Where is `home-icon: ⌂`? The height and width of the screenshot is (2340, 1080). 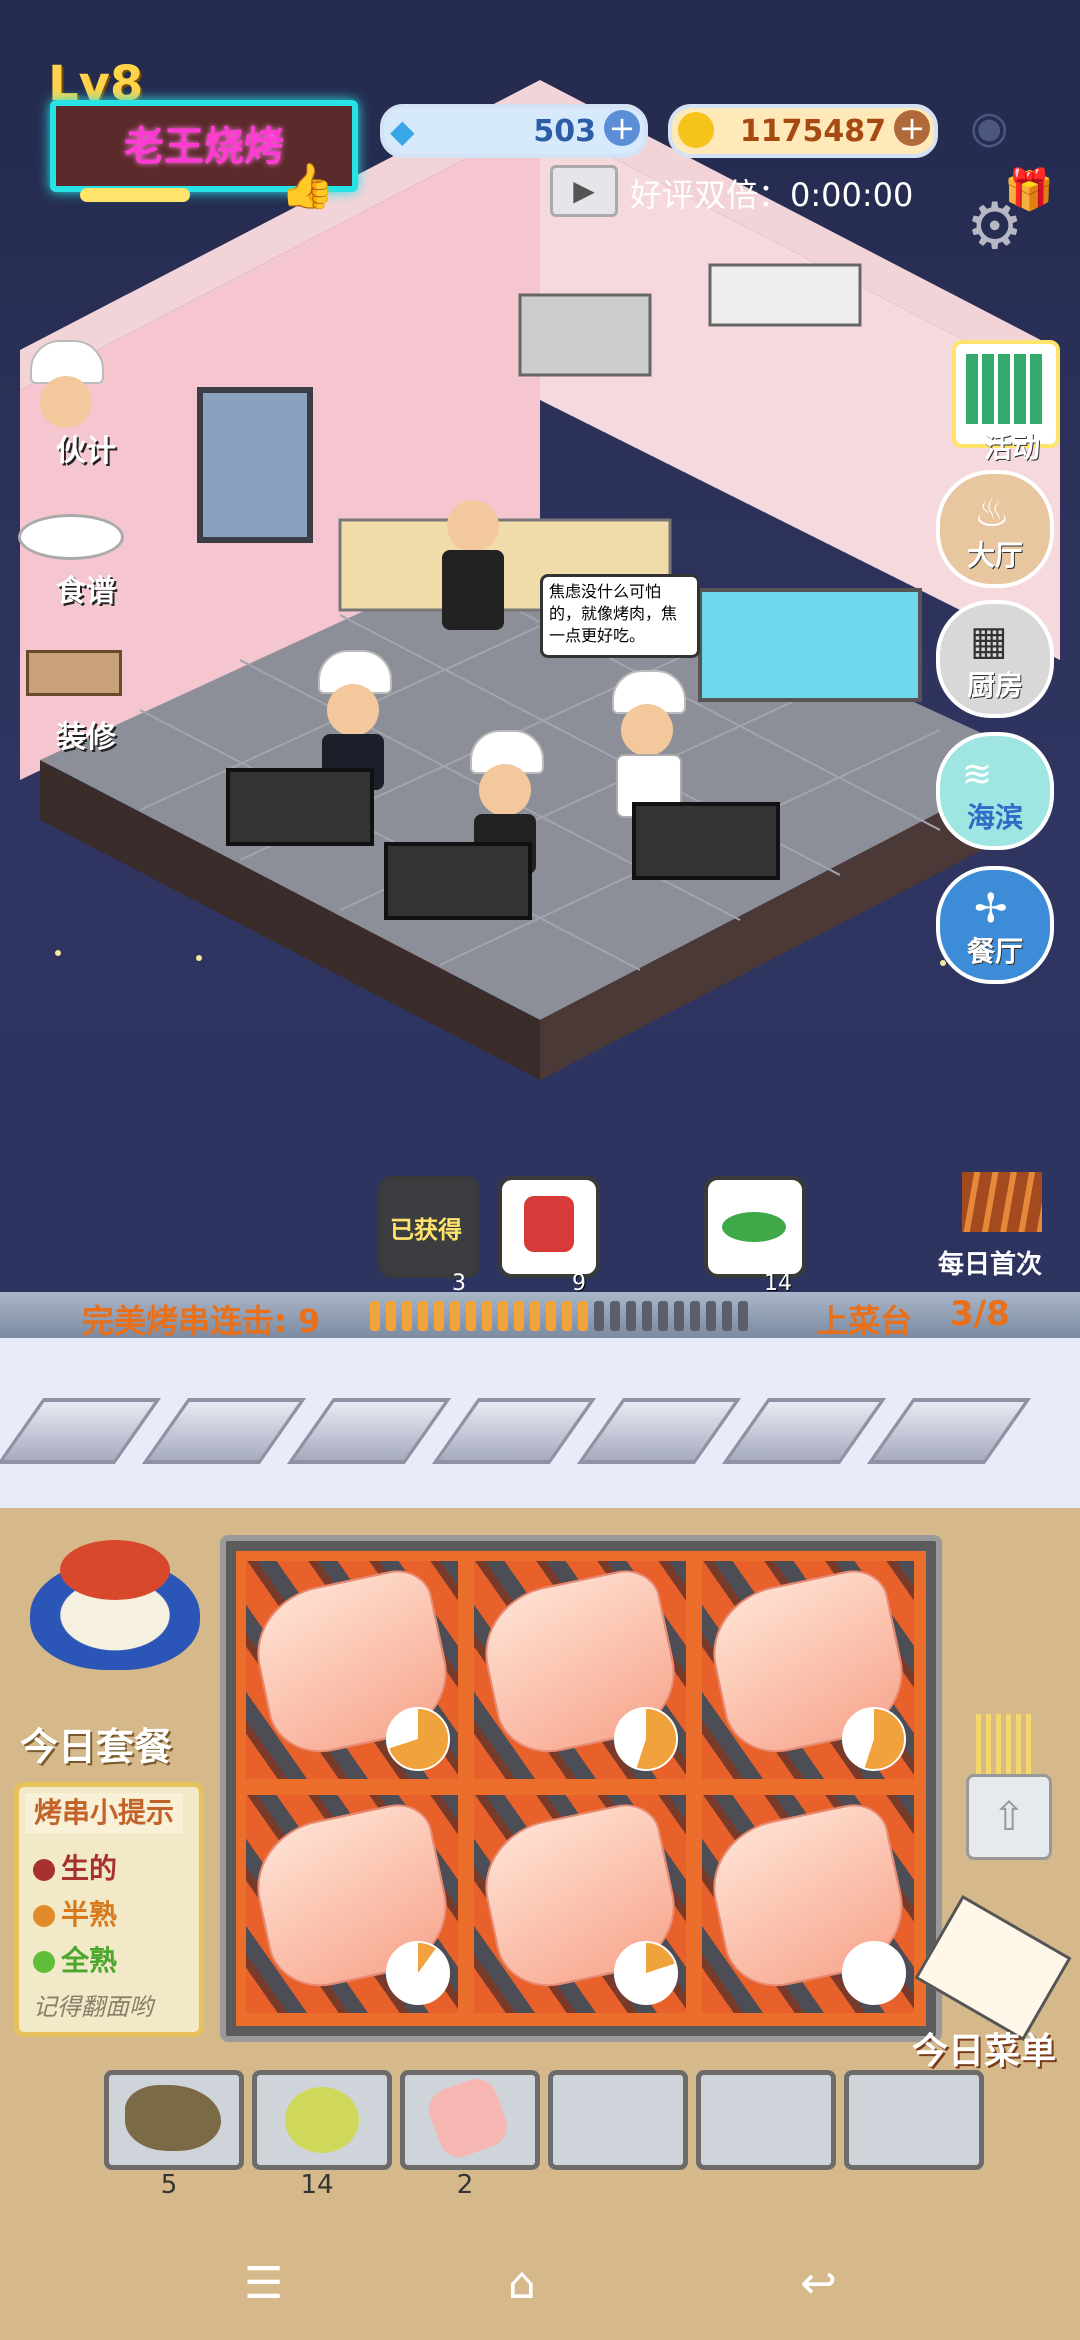 home-icon: ⌂ is located at coordinates (522, 2283).